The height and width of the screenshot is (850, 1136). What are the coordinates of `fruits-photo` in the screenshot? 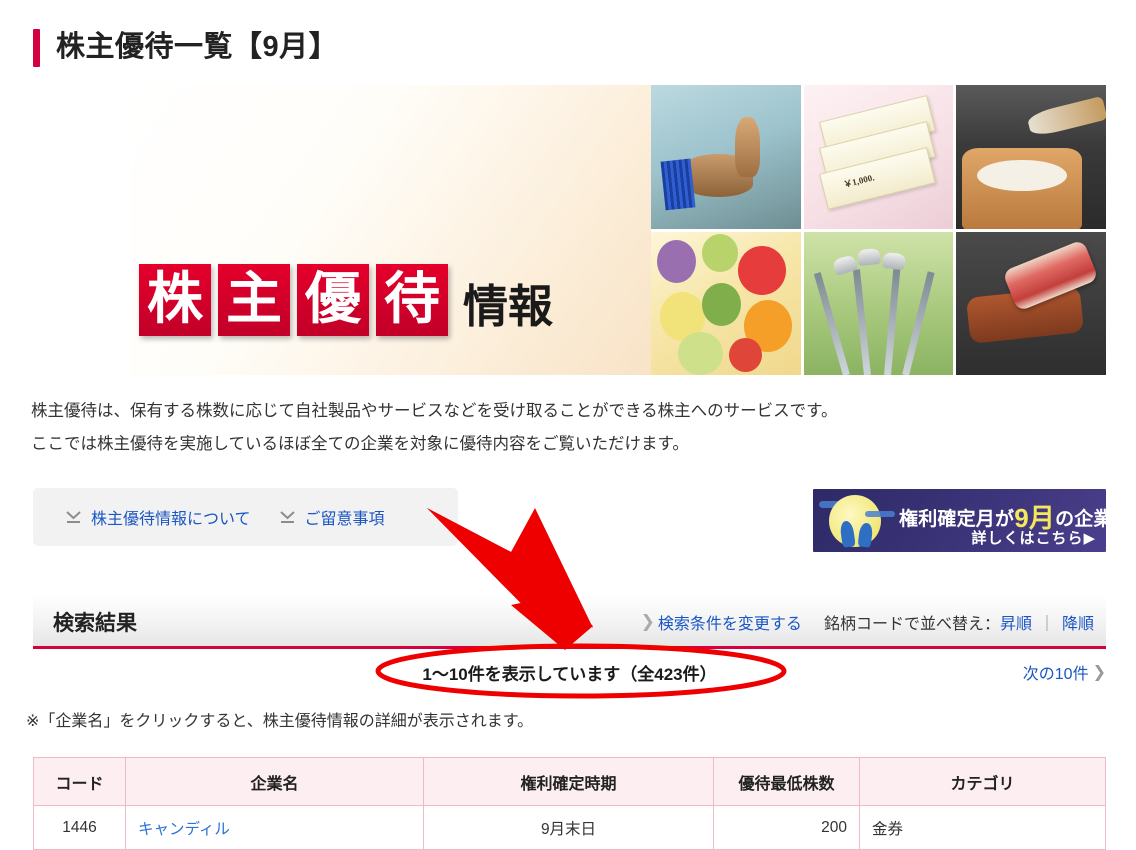 It's located at (726, 303).